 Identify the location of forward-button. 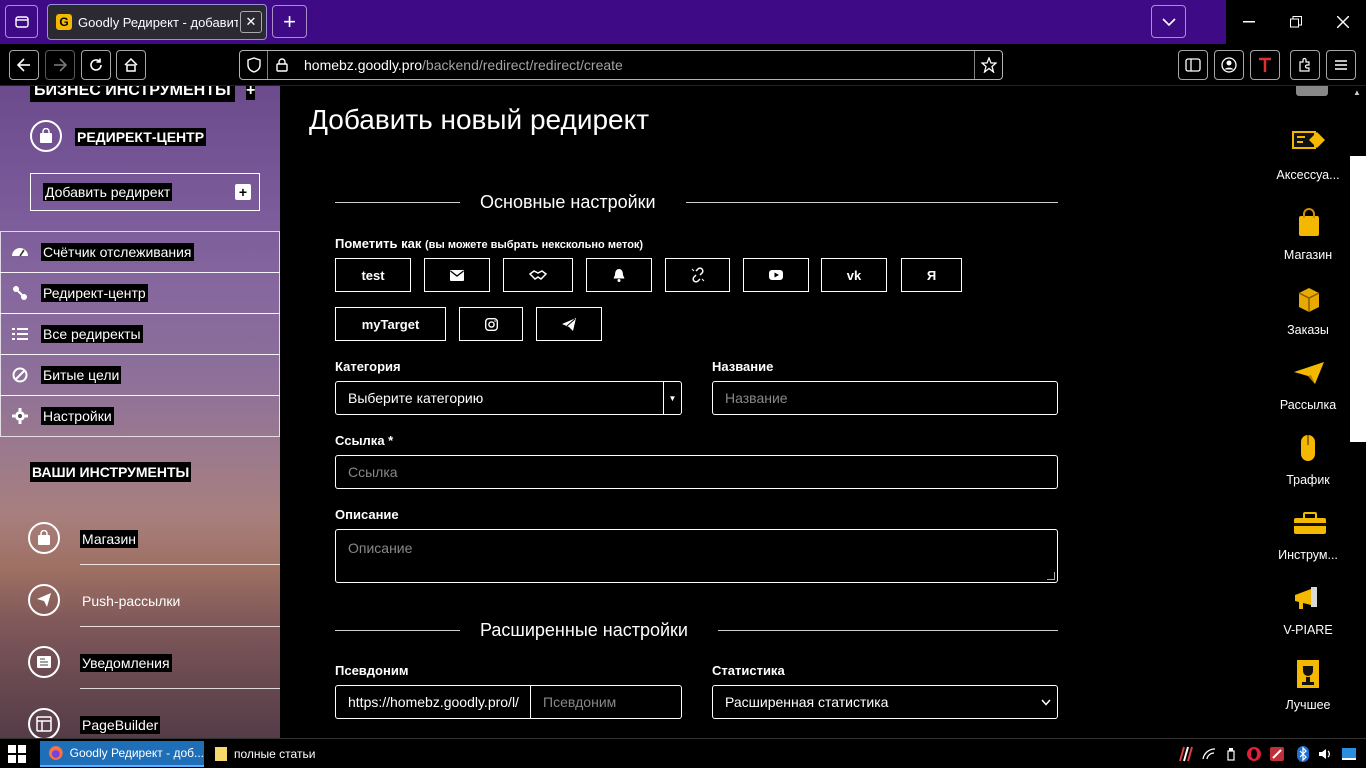
(60, 65).